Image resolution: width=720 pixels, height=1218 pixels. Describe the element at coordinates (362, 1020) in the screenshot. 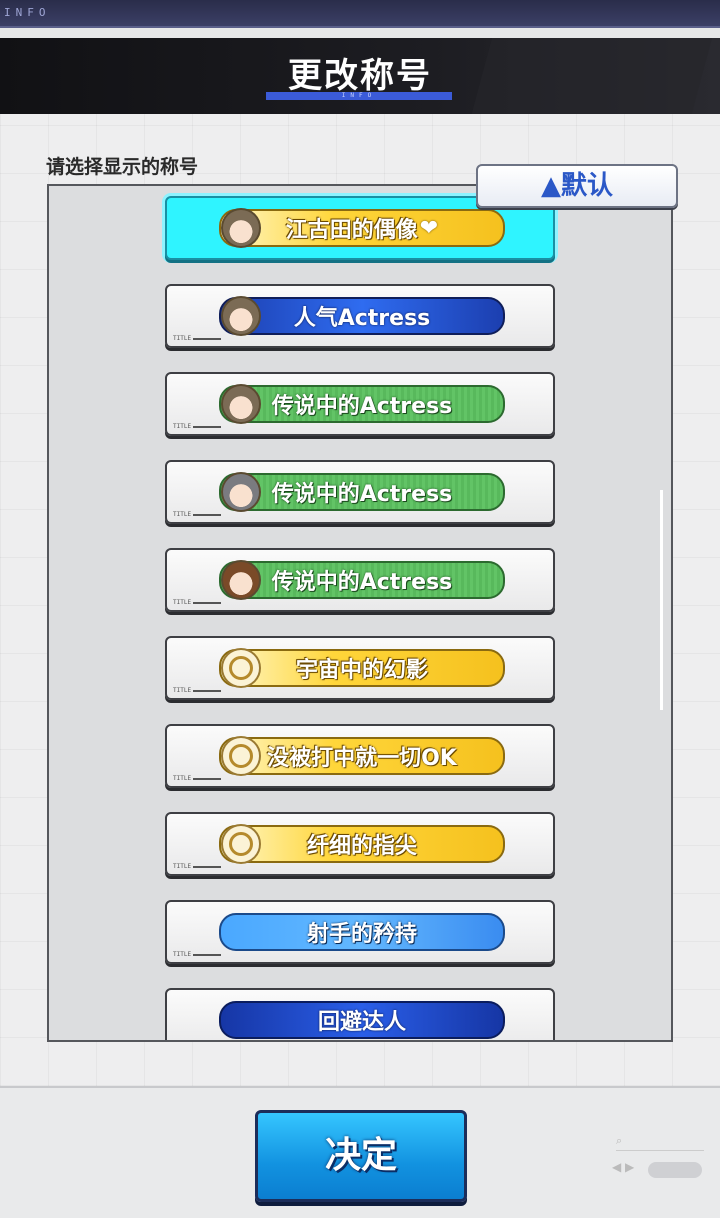

I see `title-pill: 回避达人` at that location.